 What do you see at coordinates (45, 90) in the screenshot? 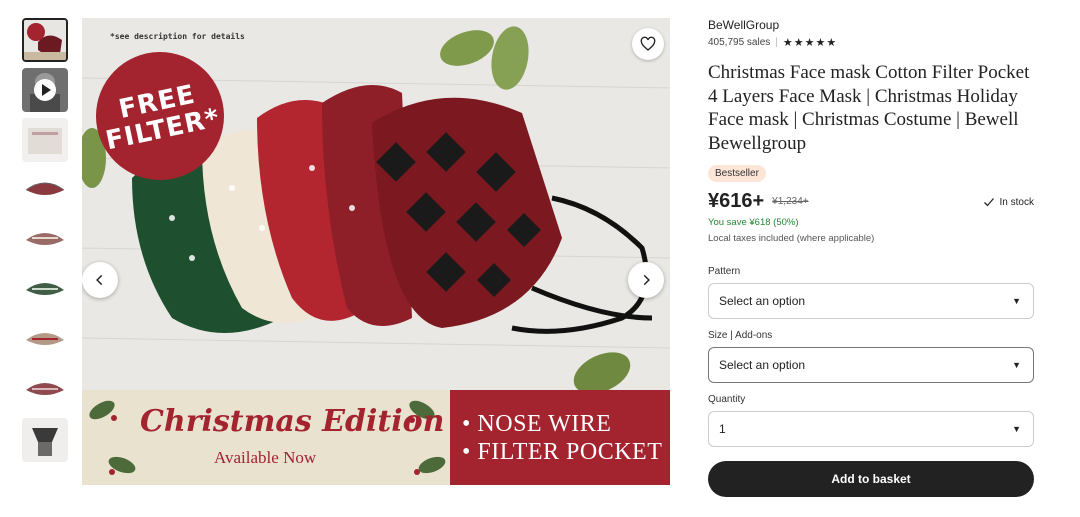
I see `thumbnail-video` at bounding box center [45, 90].